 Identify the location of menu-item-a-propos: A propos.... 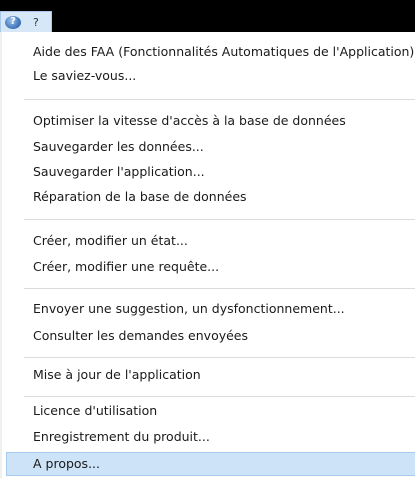
(210, 464).